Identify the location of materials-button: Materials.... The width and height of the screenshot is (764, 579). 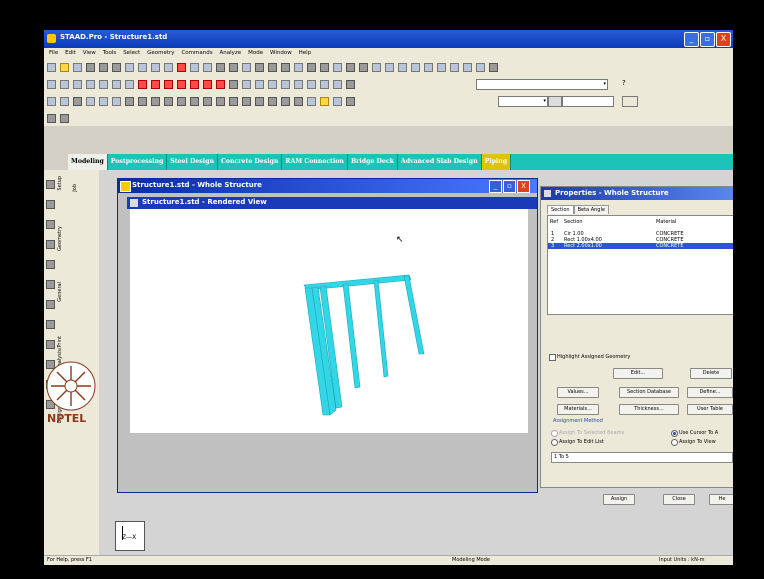
(578, 409).